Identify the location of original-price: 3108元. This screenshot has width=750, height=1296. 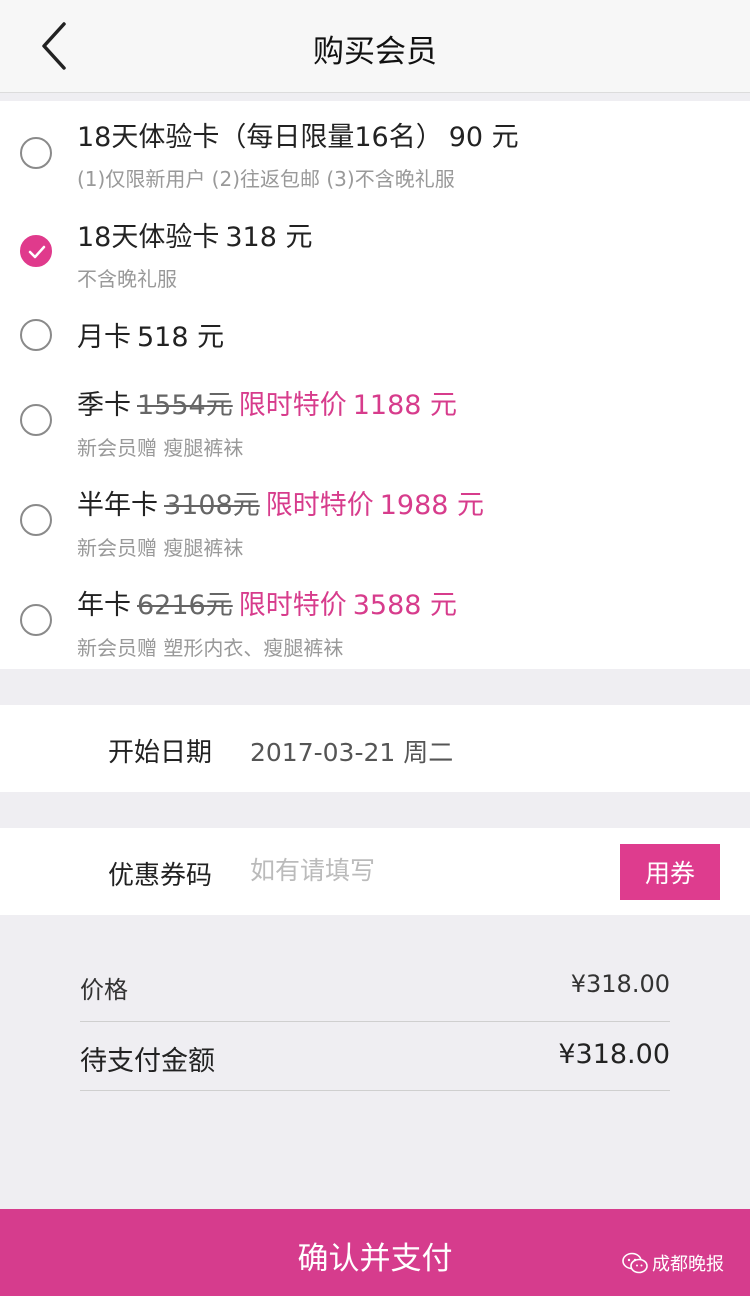
(212, 505).